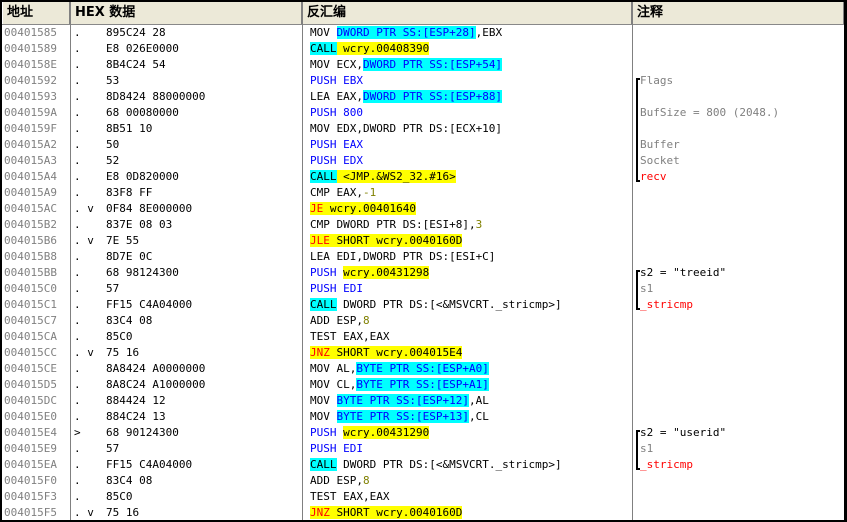 The image size is (847, 522). Describe the element at coordinates (30, 336) in the screenshot. I see `address-cell: 004015CA` at that location.